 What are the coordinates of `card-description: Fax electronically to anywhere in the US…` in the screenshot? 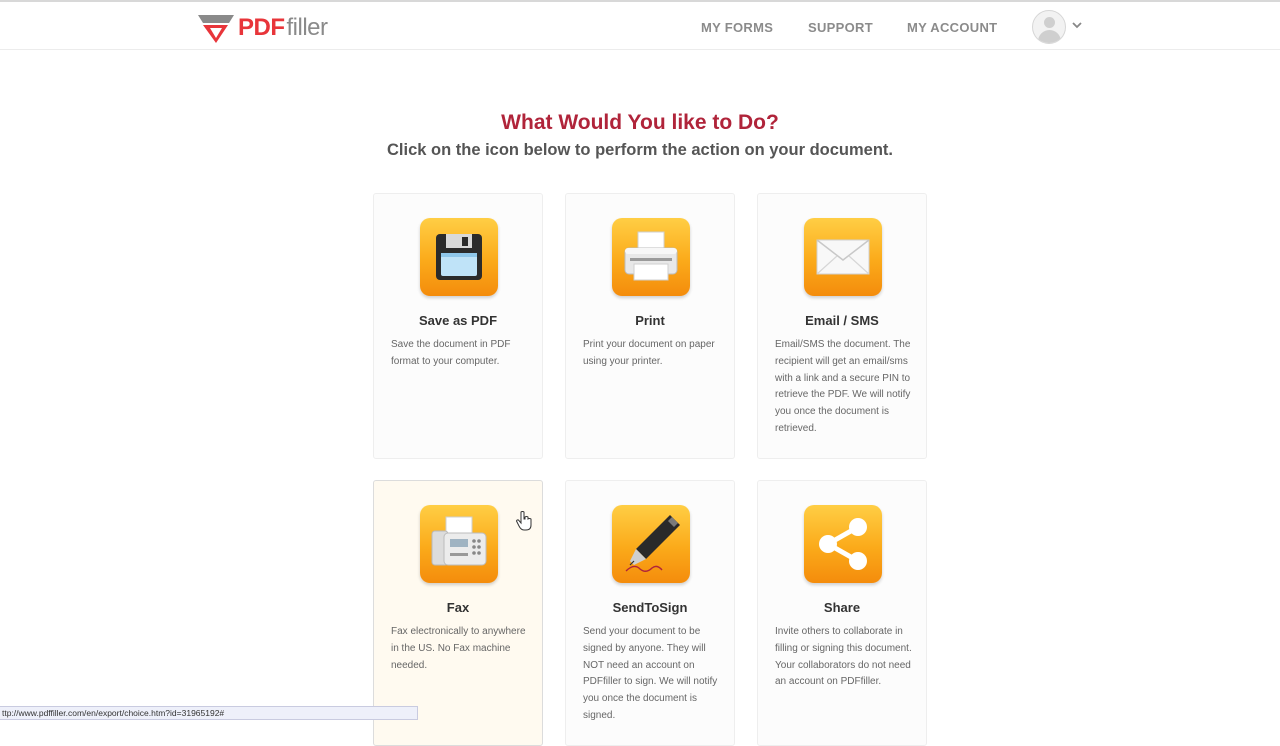 It's located at (458, 648).